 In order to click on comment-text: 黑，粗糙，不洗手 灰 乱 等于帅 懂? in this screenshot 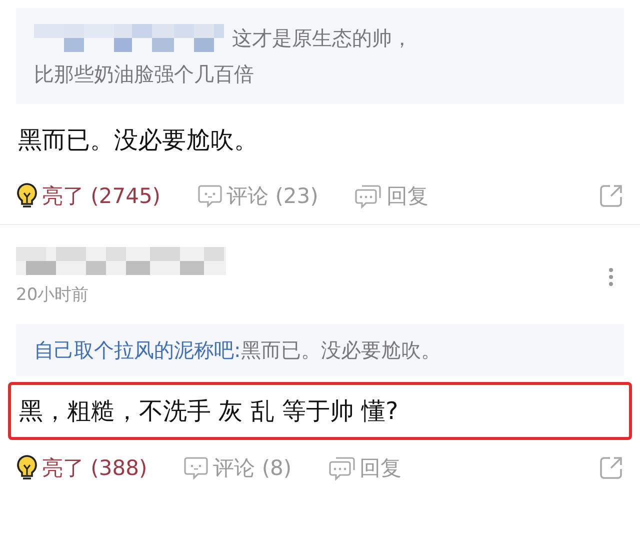, I will do `click(320, 411)`.